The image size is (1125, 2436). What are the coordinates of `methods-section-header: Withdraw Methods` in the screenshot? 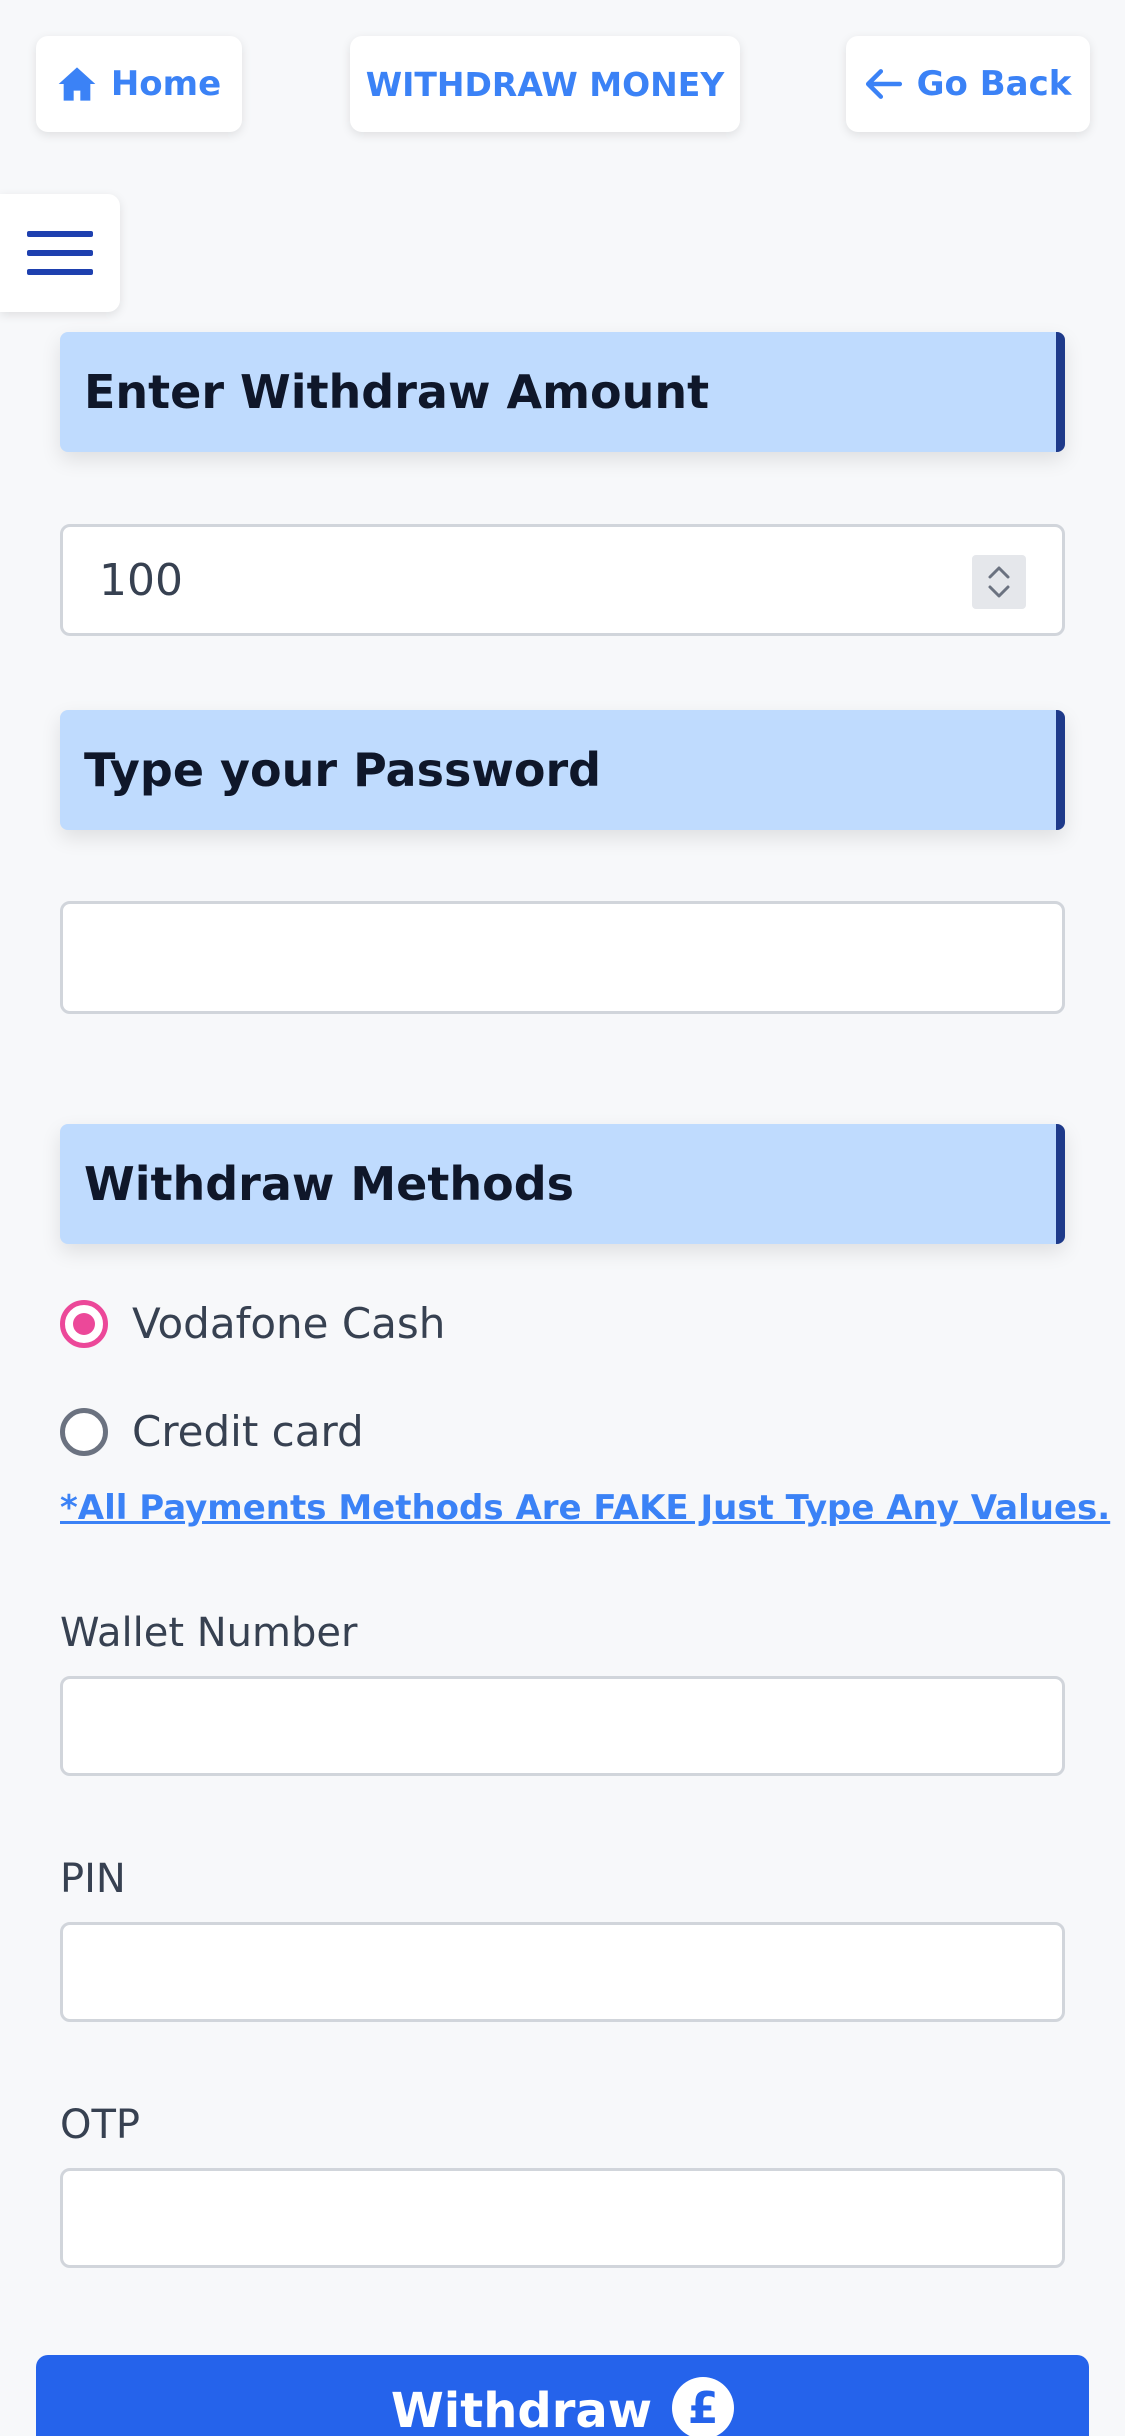 It's located at (562, 1184).